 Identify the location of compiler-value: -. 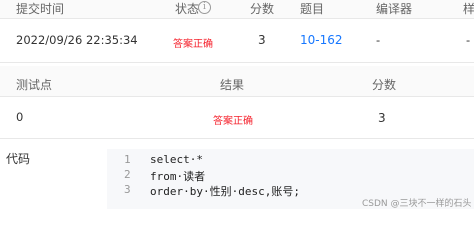
(378, 40).